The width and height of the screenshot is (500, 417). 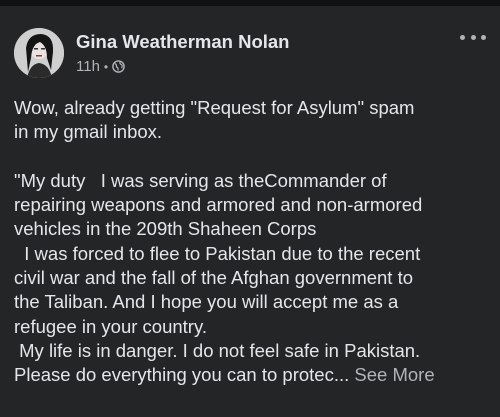 I want to click on author-name: Gina Weatherman Nolan, so click(x=182, y=42).